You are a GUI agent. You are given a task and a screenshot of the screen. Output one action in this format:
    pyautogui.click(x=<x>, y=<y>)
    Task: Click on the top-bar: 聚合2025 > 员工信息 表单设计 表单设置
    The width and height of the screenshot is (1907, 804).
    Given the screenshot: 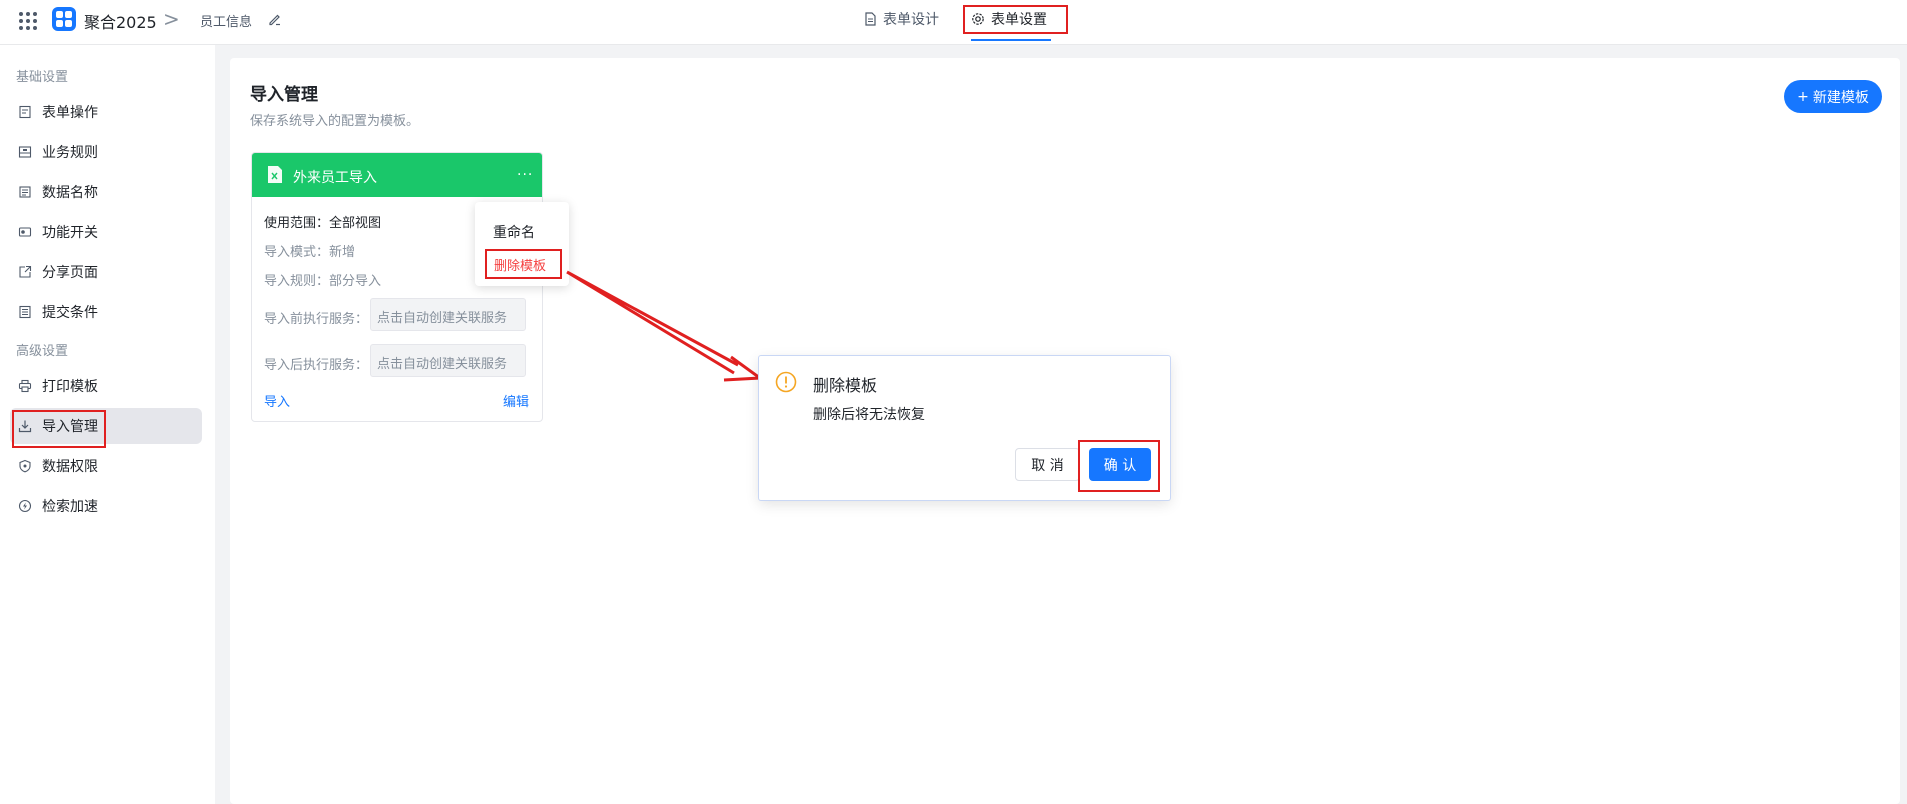 What is the action you would take?
    pyautogui.click(x=953, y=22)
    